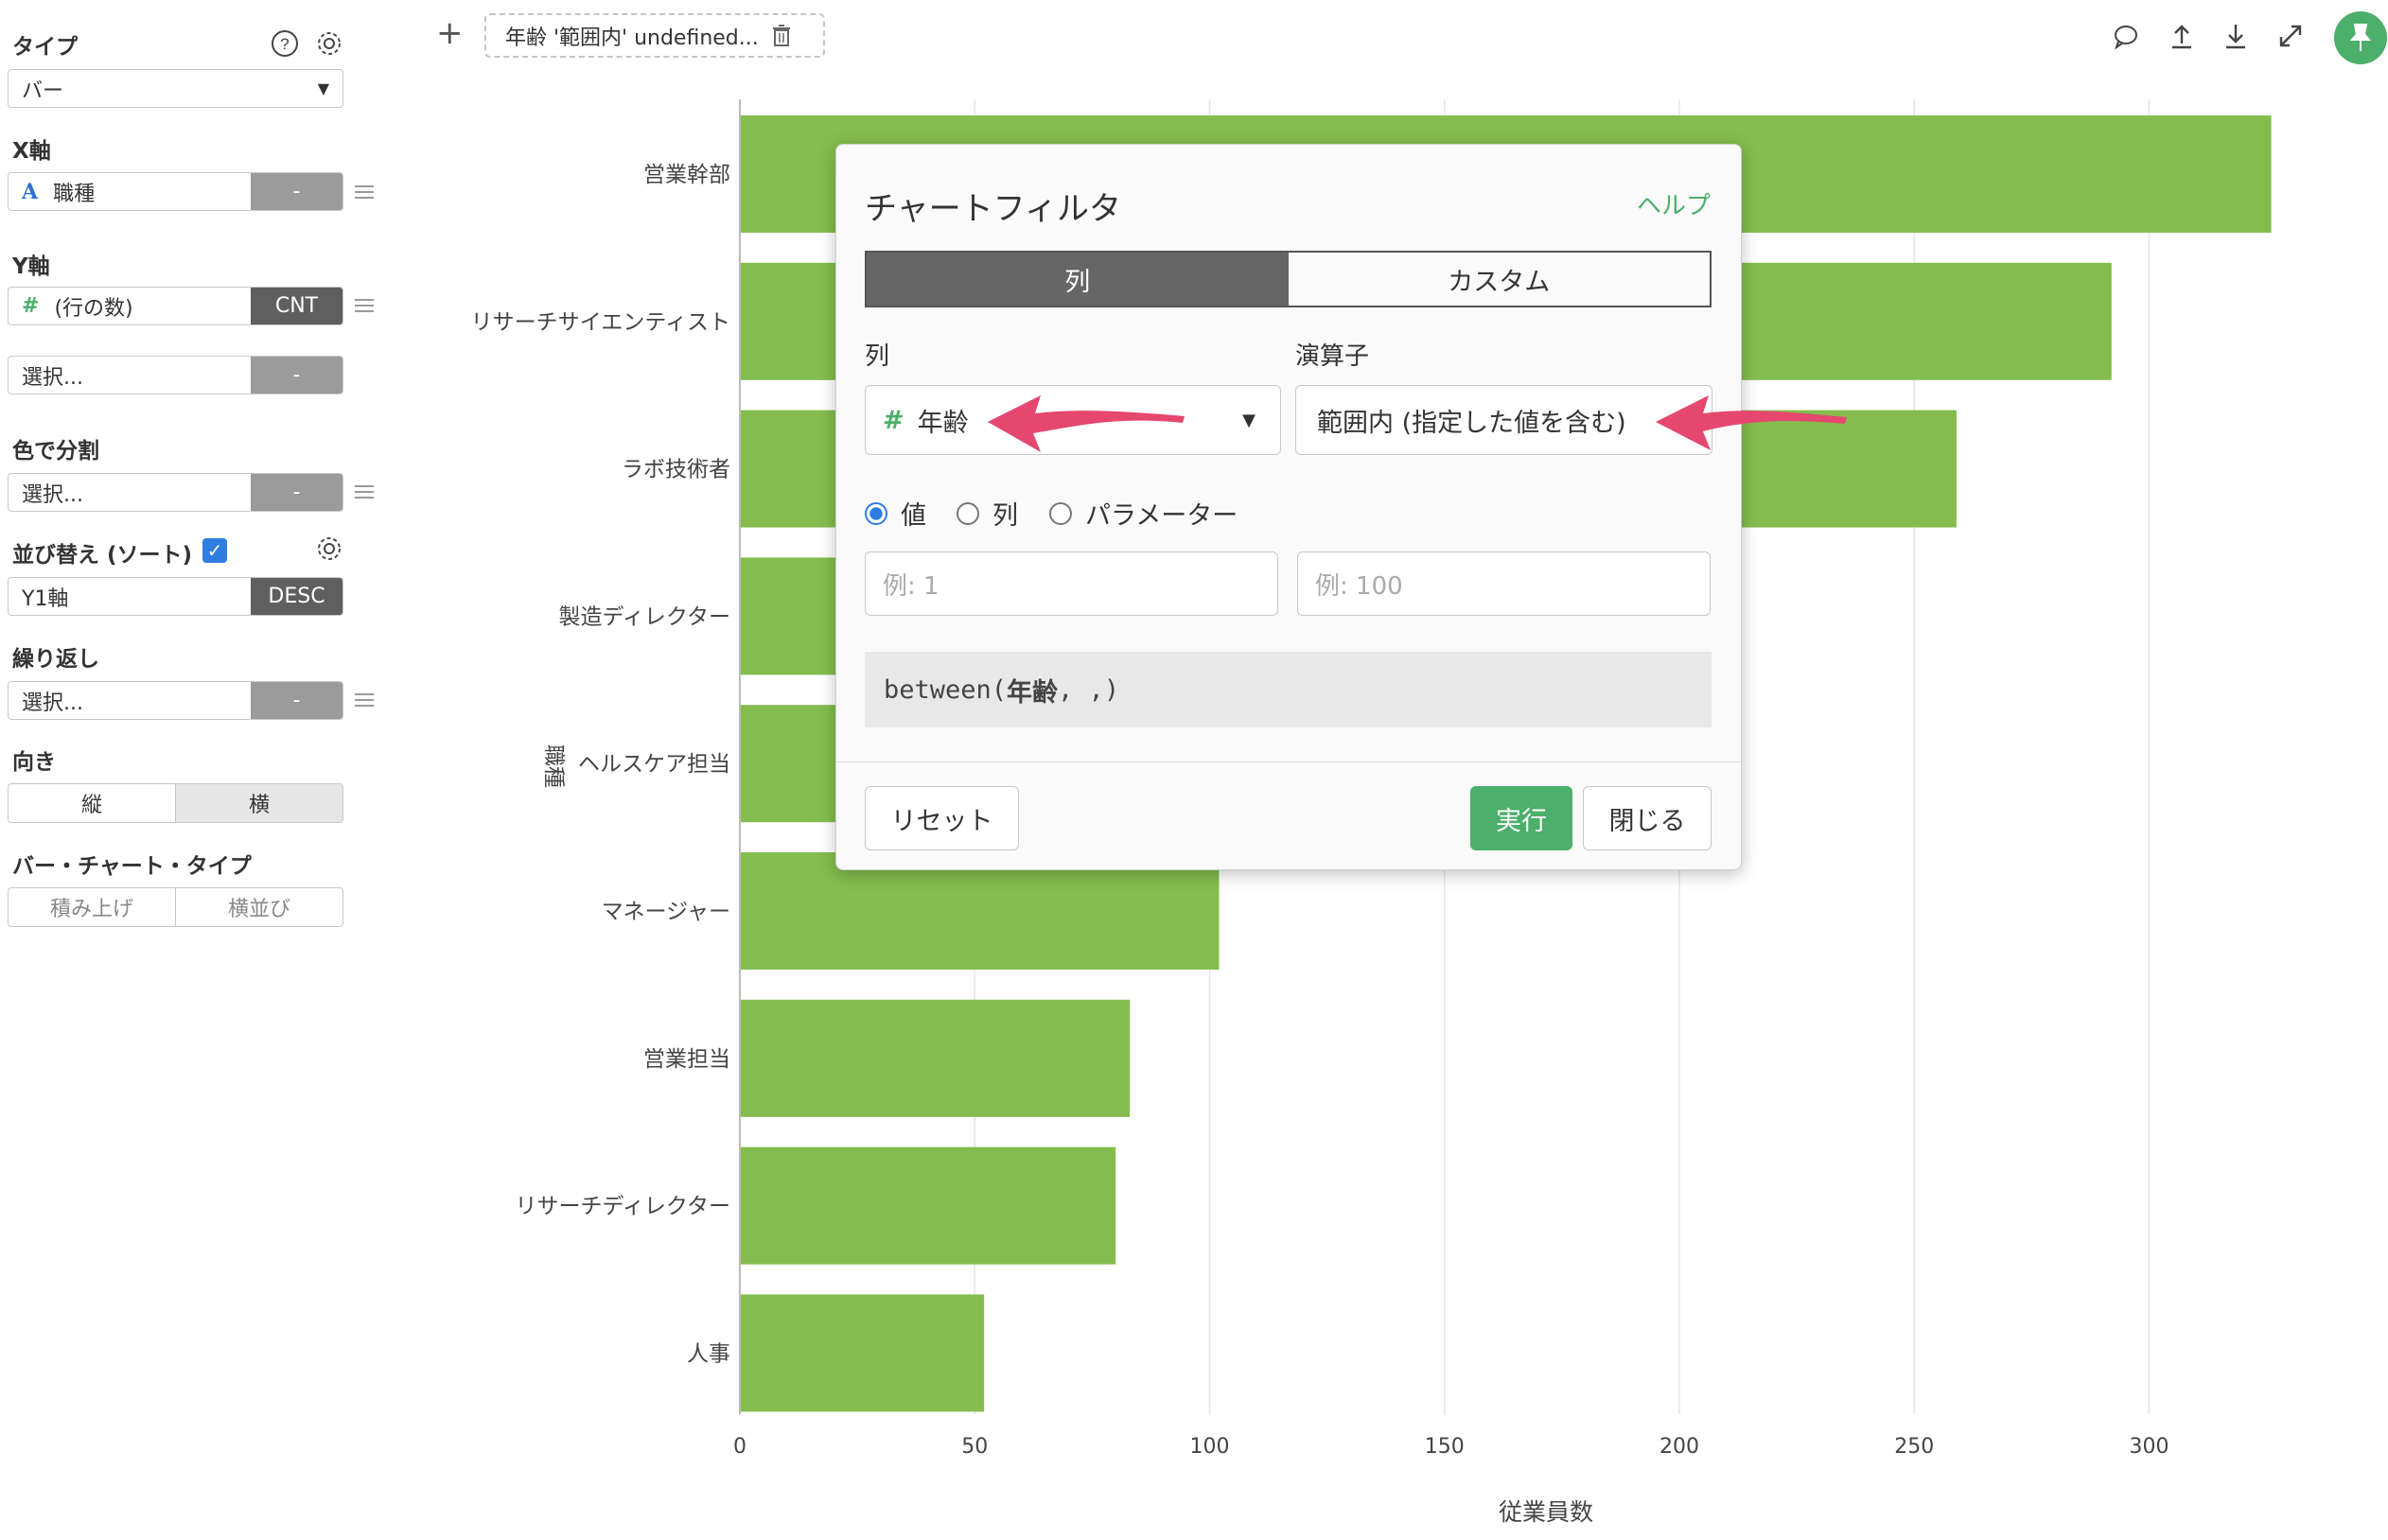 The image size is (2388, 1540). Describe the element at coordinates (1288, 761) in the screenshot. I see `dialog-divider` at that location.